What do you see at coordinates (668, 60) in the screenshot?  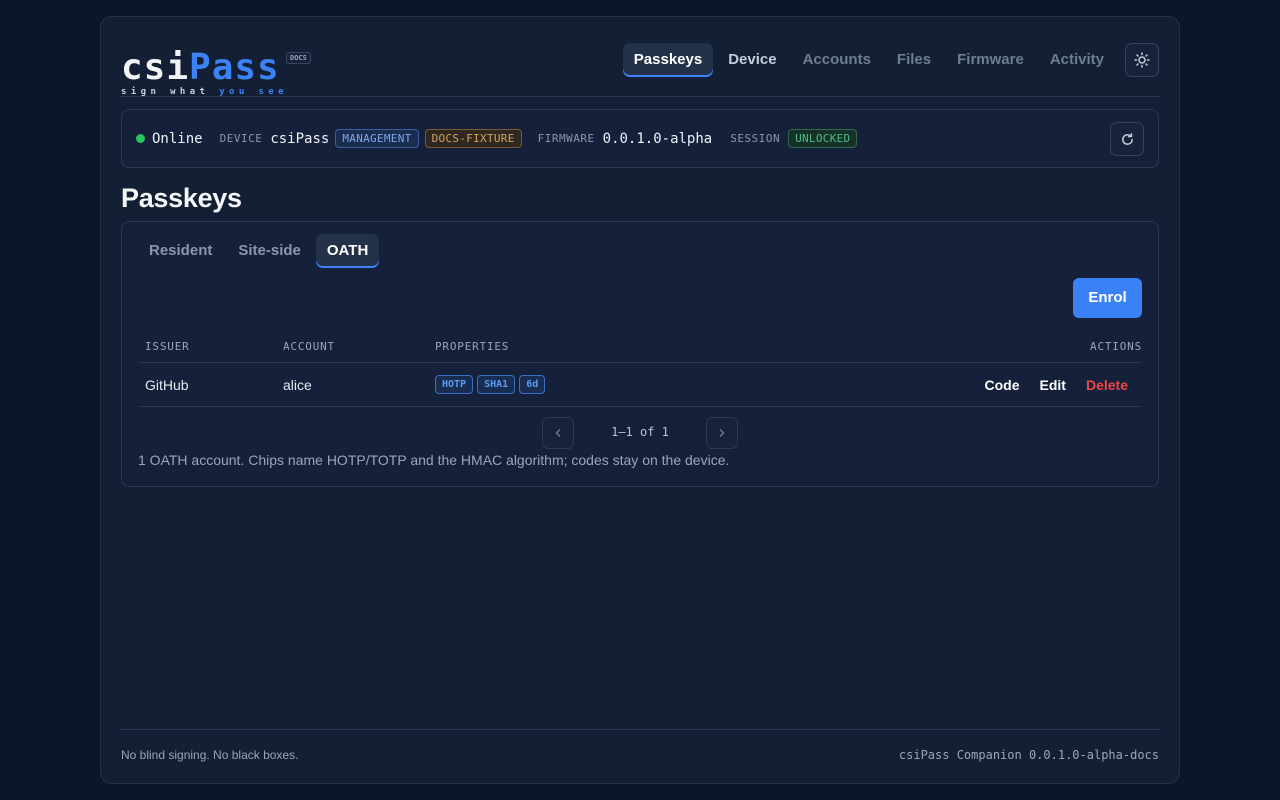 I see `nav-tab-passkeys: Passkeys` at bounding box center [668, 60].